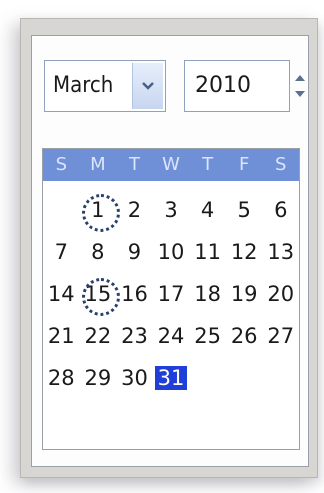  I want to click on month-dropdown: March, so click(105, 86).